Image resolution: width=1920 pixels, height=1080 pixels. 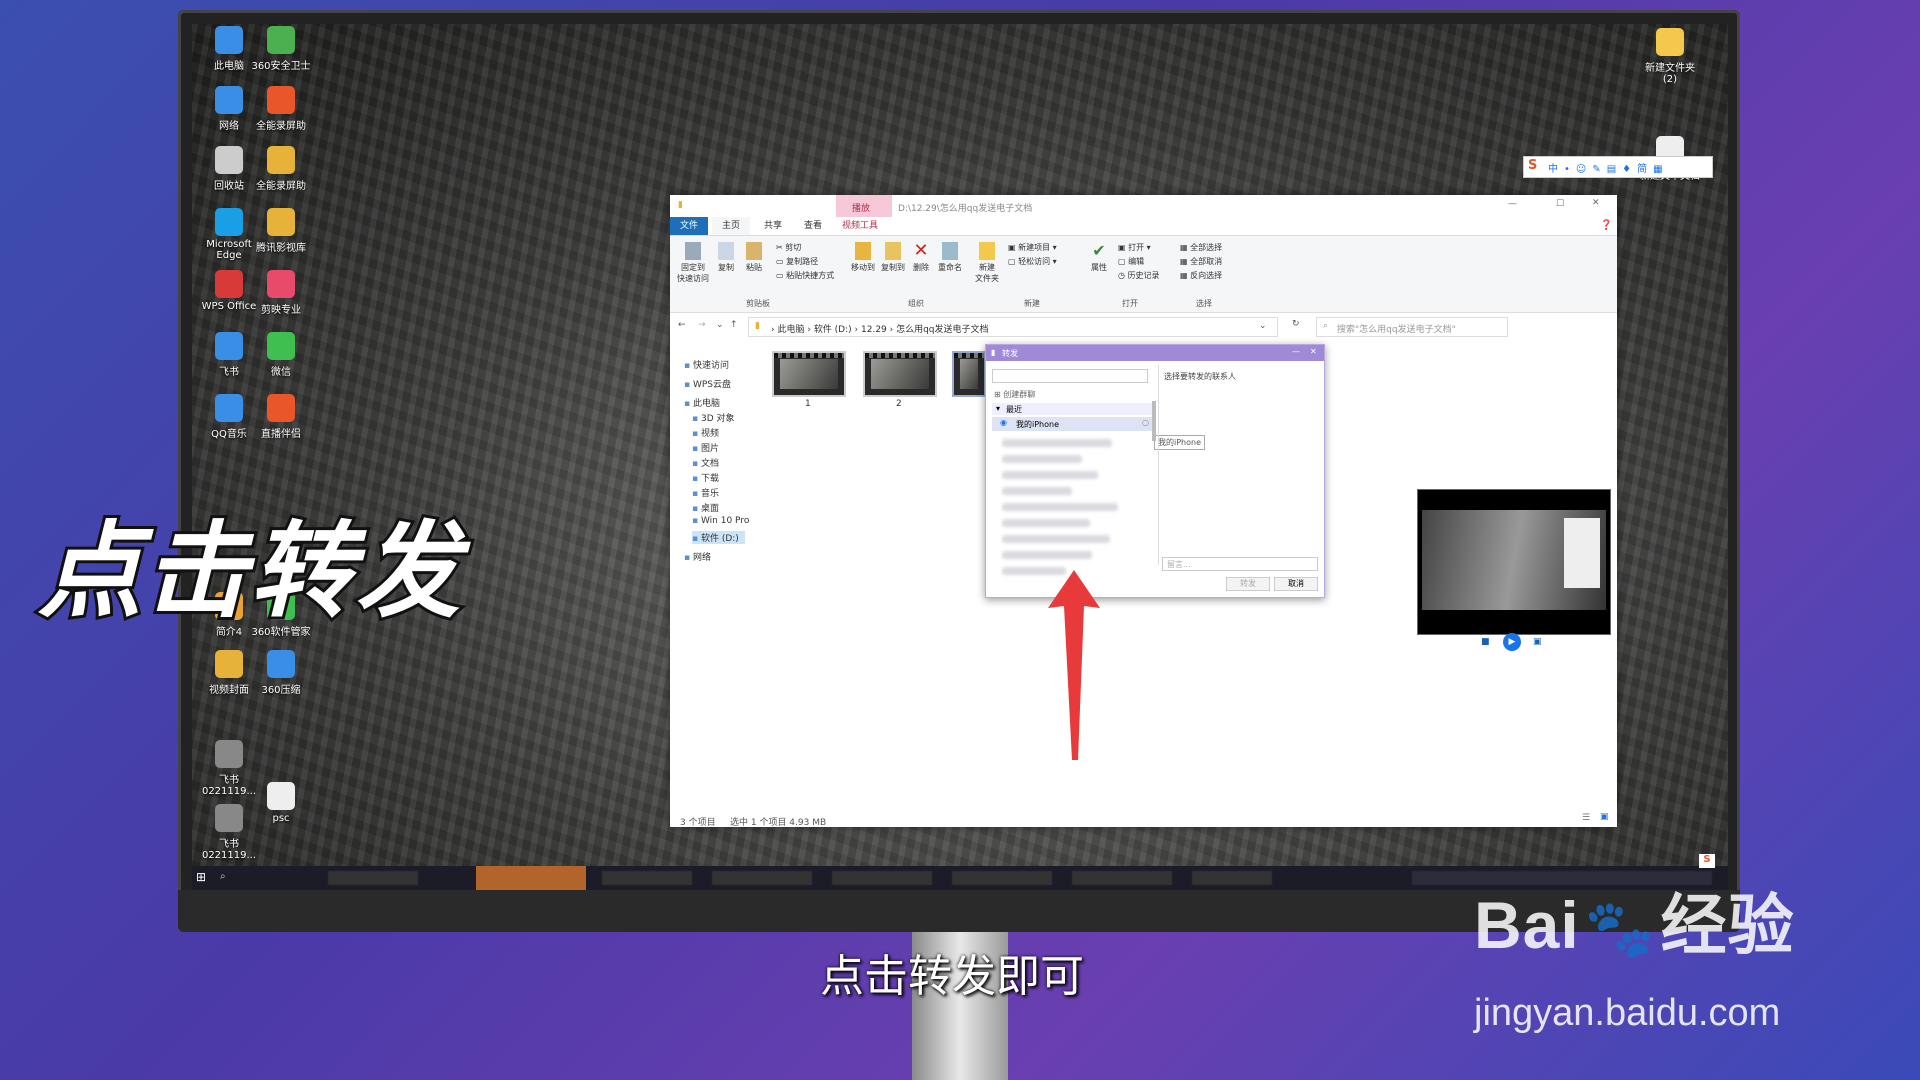 What do you see at coordinates (1154, 421) in the screenshot?
I see `scrollbar` at bounding box center [1154, 421].